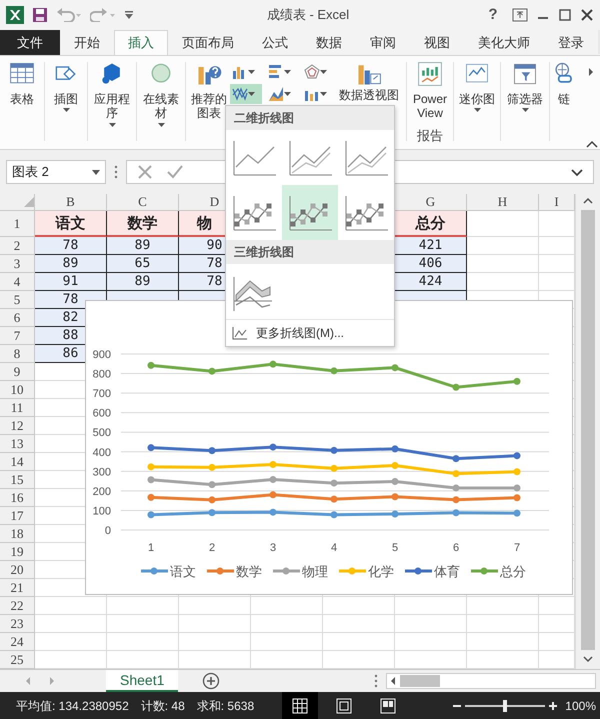 Image resolution: width=600 pixels, height=719 pixels. What do you see at coordinates (40, 15) in the screenshot?
I see `save-icon` at bounding box center [40, 15].